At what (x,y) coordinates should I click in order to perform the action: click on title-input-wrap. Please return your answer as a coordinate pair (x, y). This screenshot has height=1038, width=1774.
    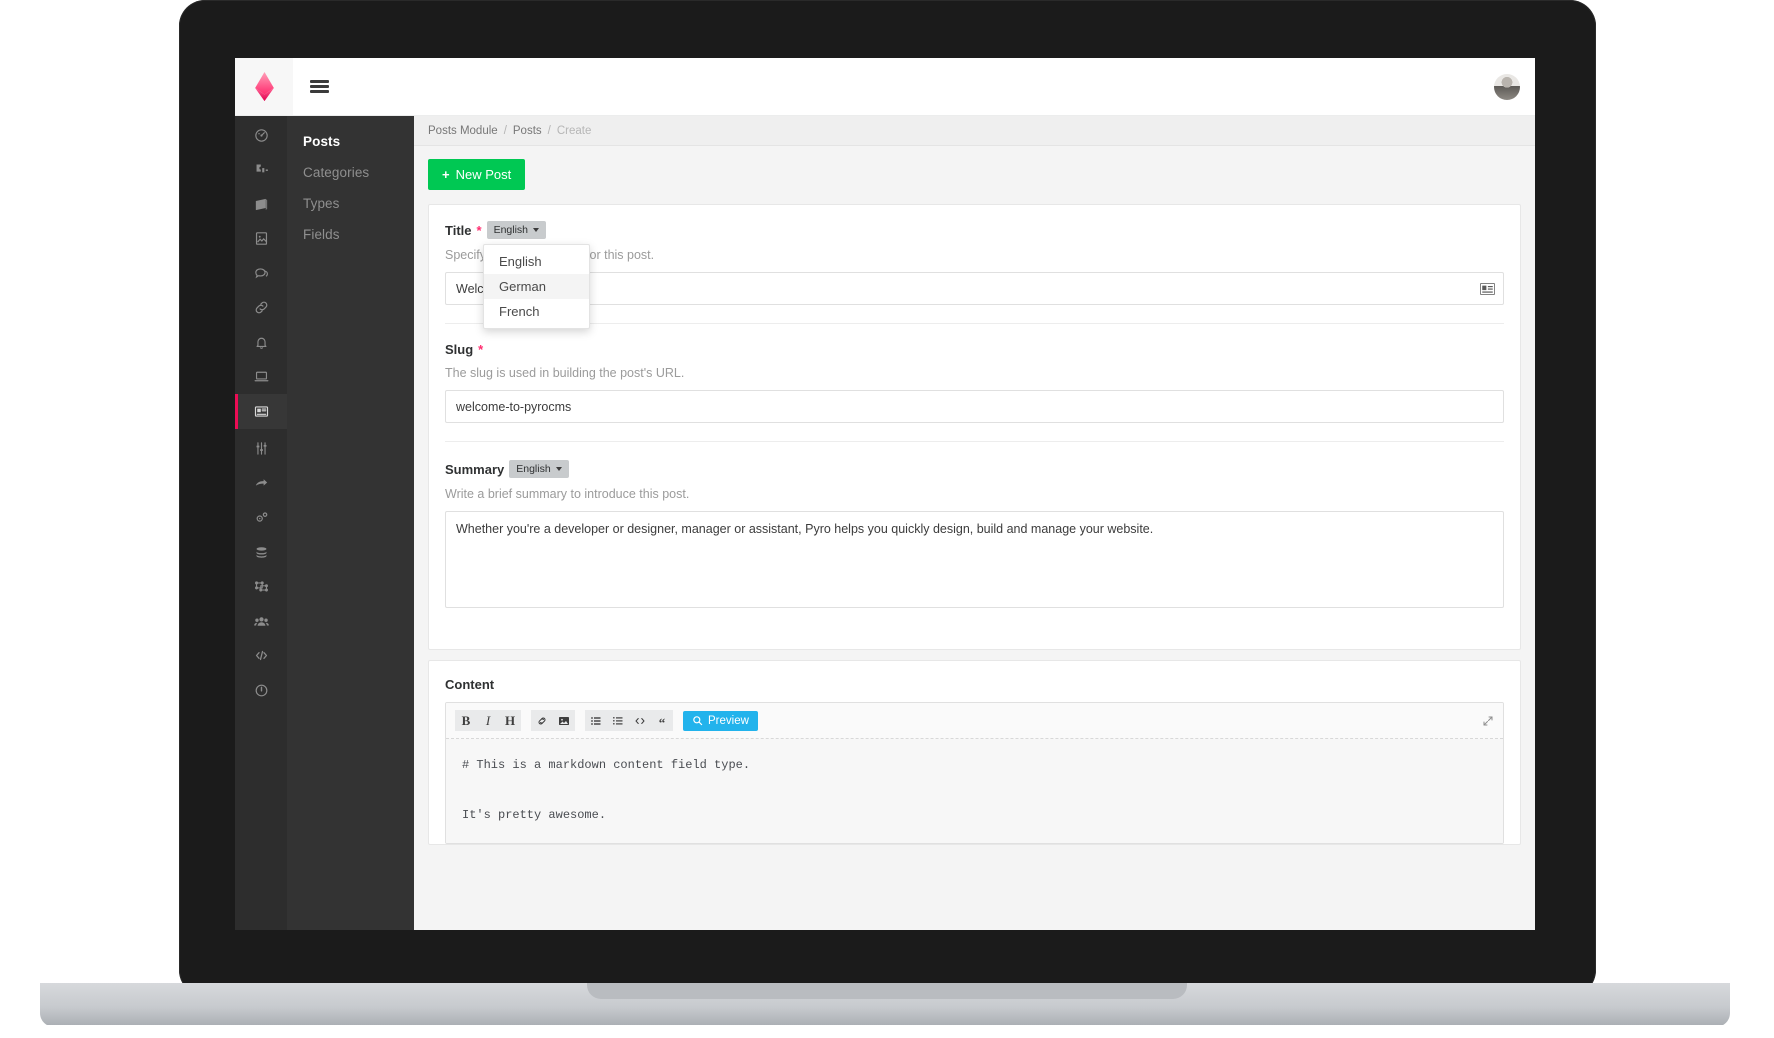
    Looking at the image, I should click on (974, 288).